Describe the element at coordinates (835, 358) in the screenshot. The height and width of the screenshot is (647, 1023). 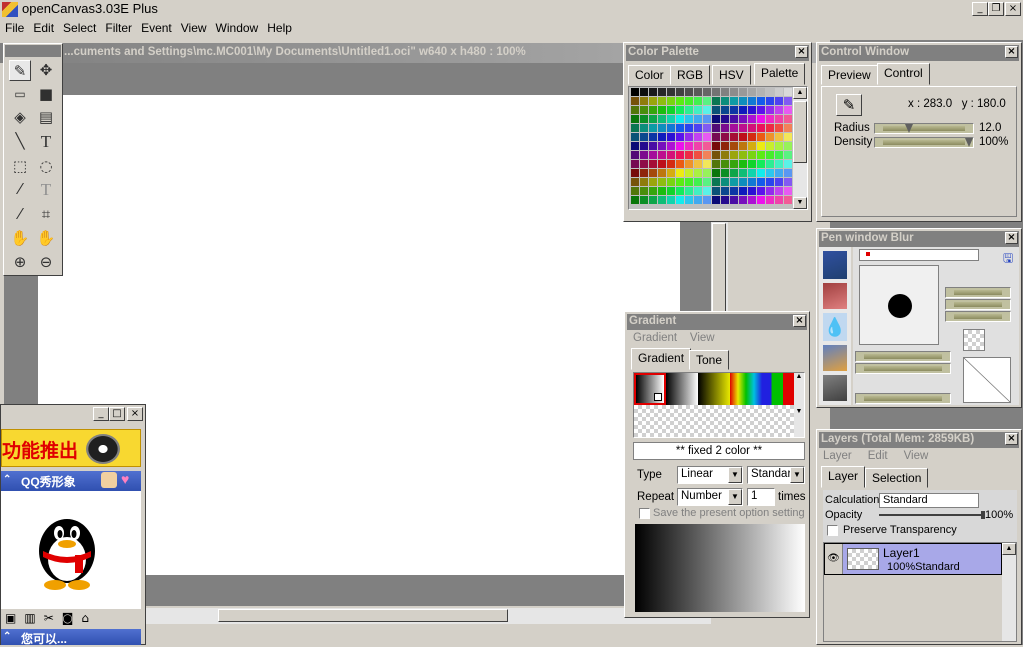
I see `pen-crayon-icon` at that location.